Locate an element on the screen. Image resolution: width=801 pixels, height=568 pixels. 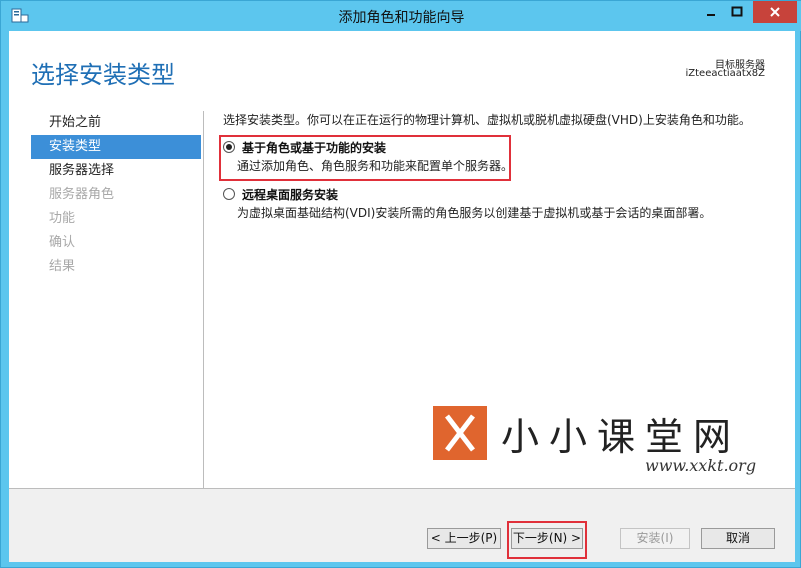
window-title: 添加角色和功能向导 is located at coordinates (401, 18).